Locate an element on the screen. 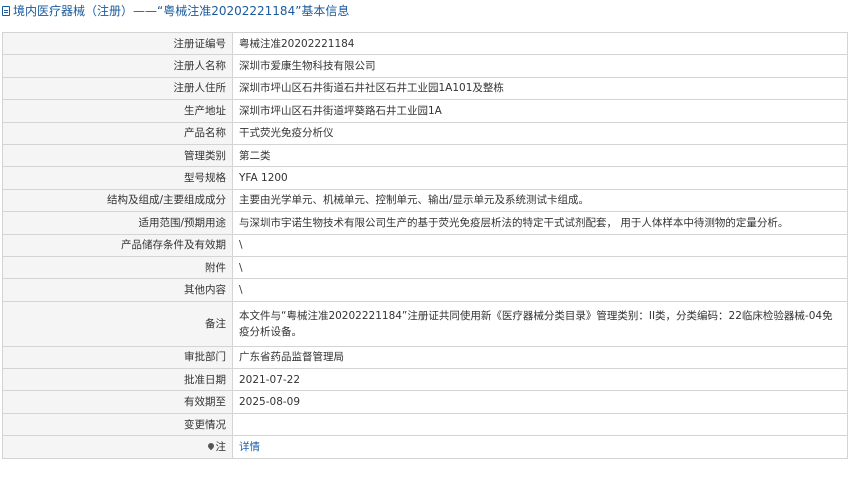 The height and width of the screenshot is (490, 850). row-label: 产品名称 is located at coordinates (117, 133).